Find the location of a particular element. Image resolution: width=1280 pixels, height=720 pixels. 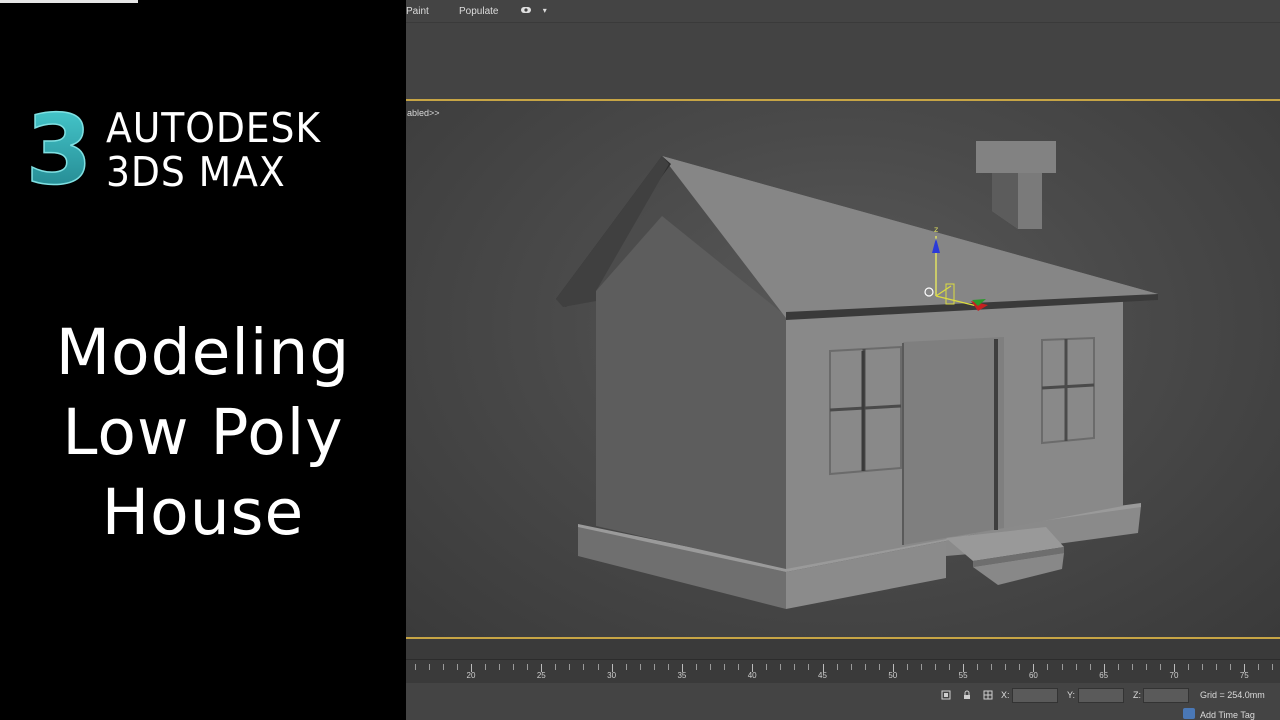

chimney-side is located at coordinates (1005, 201).